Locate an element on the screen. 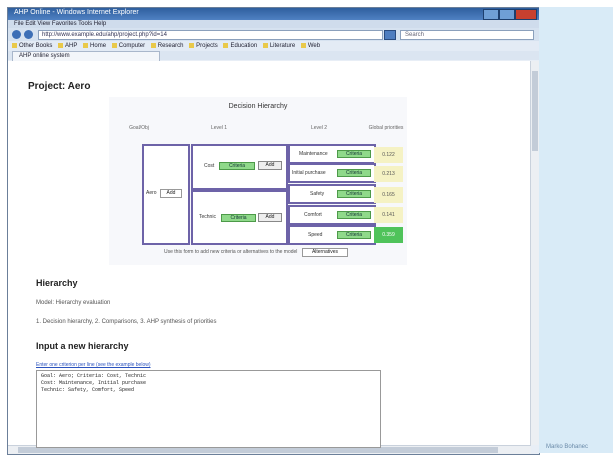 Image resolution: width=614 pixels, height=459 pixels. node-label: Safety is located at coordinates (317, 194).